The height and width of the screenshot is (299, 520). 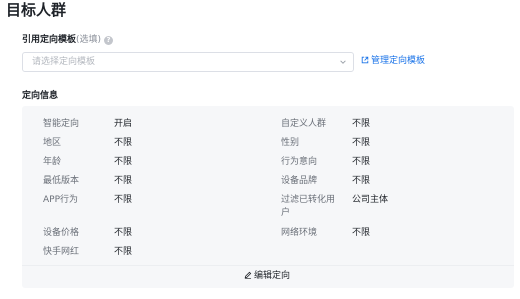 I want to click on template-label: 引用定向模板(选填)?, so click(x=68, y=40).